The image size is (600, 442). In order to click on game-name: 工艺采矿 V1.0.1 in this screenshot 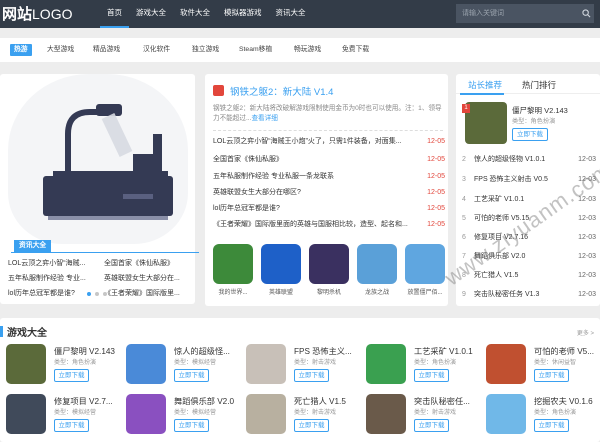, I will do `click(443, 351)`.